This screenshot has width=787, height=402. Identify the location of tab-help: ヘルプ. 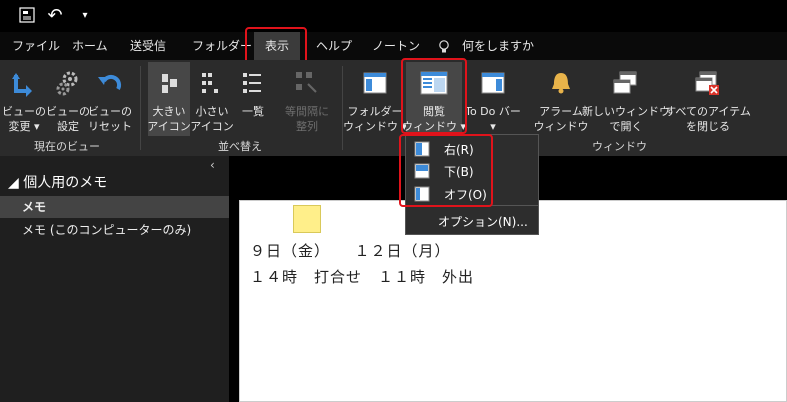
(334, 46).